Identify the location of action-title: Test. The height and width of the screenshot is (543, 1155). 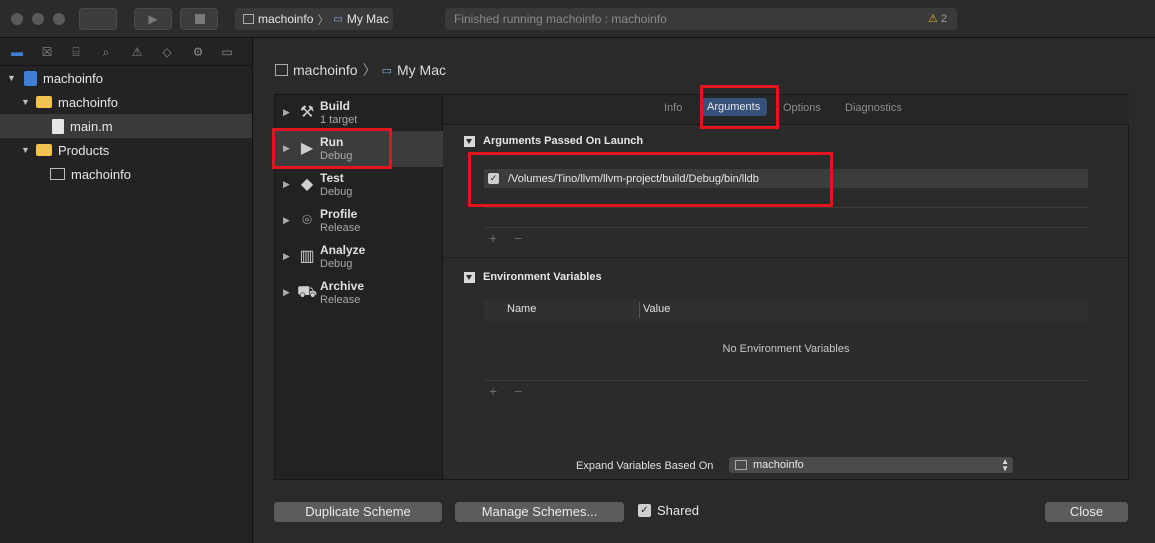
(332, 178).